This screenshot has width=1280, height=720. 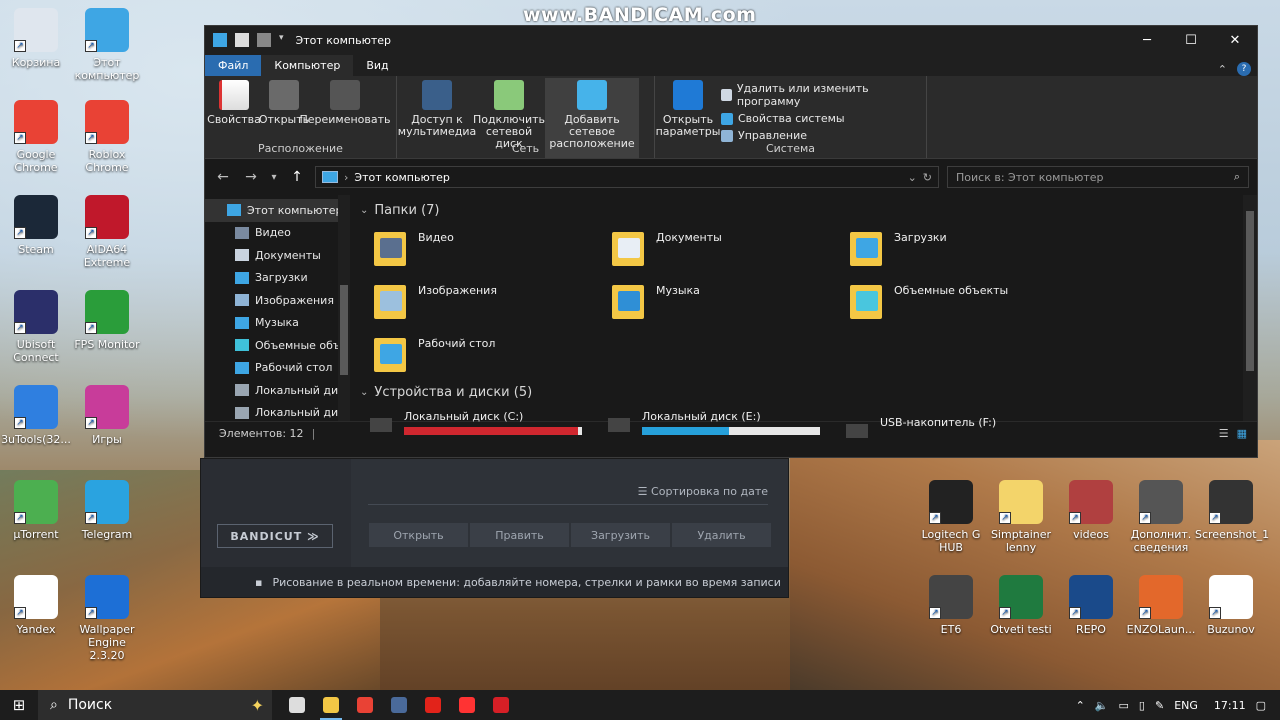 What do you see at coordinates (242, 40) in the screenshot?
I see `properties-icon` at bounding box center [242, 40].